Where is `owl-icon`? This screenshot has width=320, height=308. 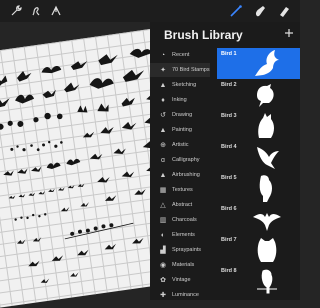 owl-icon is located at coordinates (267, 250).